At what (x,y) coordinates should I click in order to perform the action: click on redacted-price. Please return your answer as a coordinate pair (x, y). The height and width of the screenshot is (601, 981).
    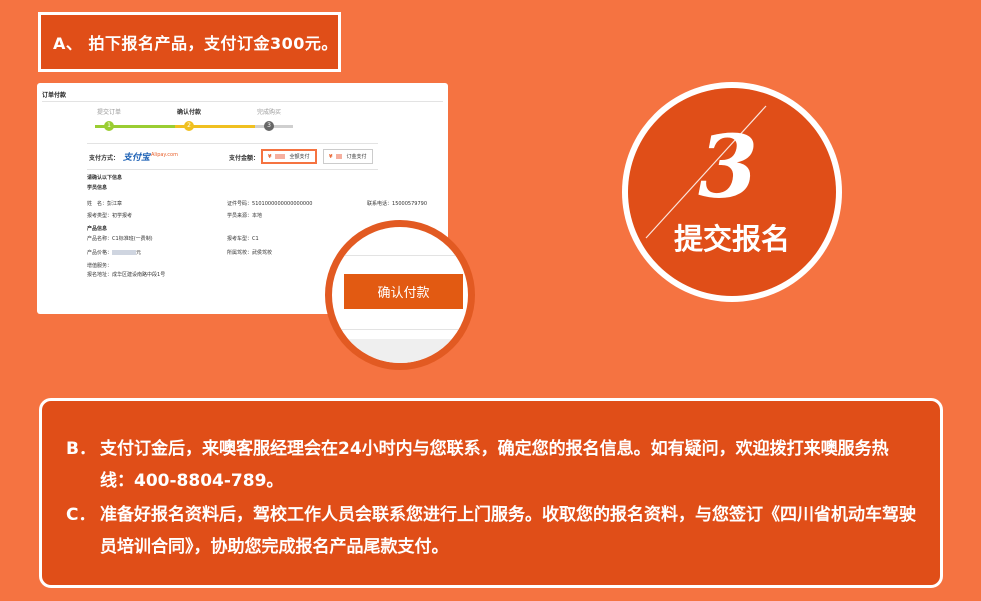
    Looking at the image, I should click on (124, 252).